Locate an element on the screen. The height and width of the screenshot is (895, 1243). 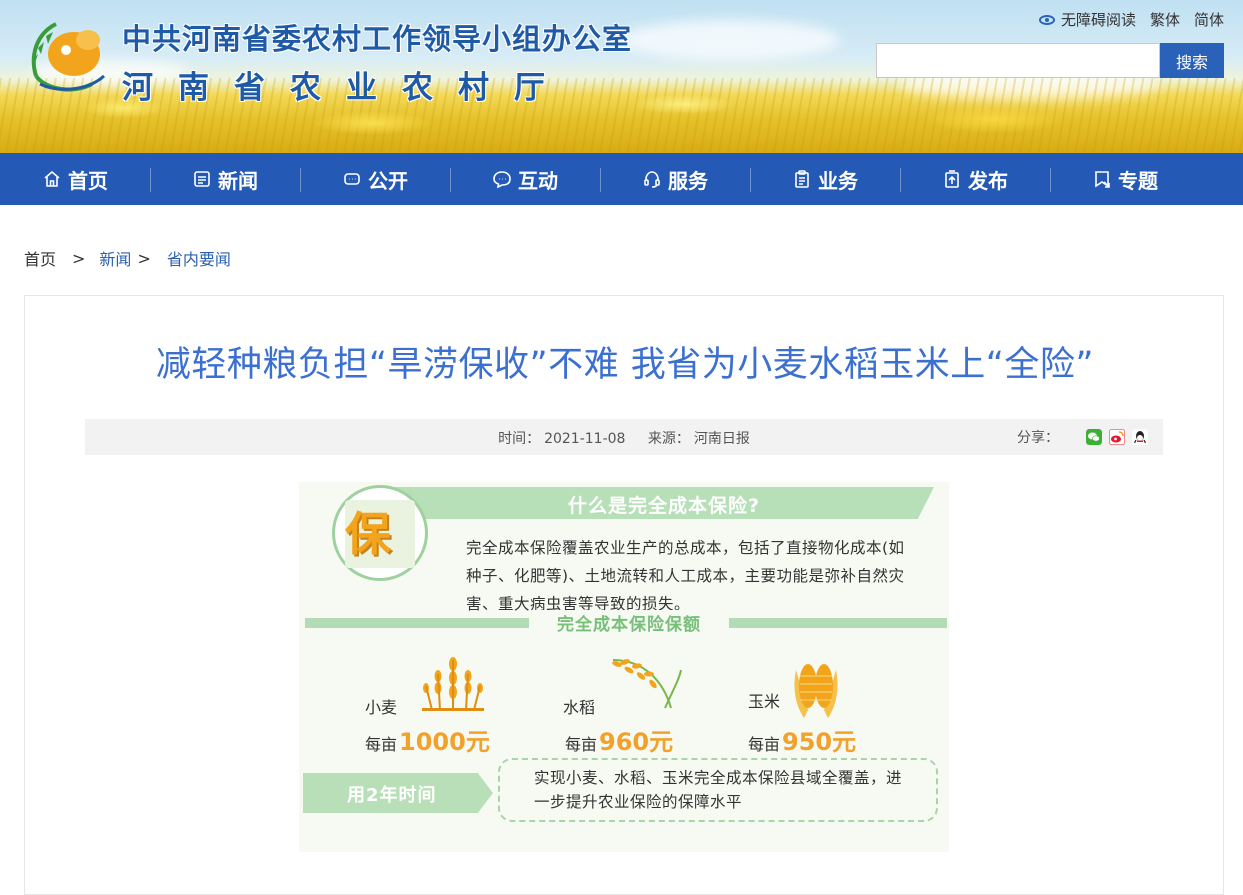
simplified-label: 简体 is located at coordinates (1208, 20).